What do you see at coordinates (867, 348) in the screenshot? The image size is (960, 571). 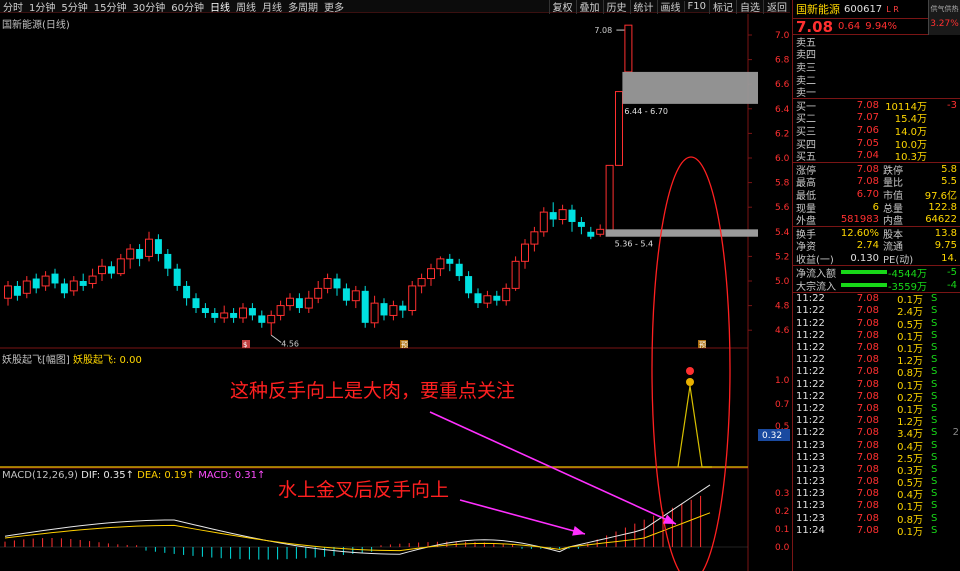 I see `tick-p: 7.08` at bounding box center [867, 348].